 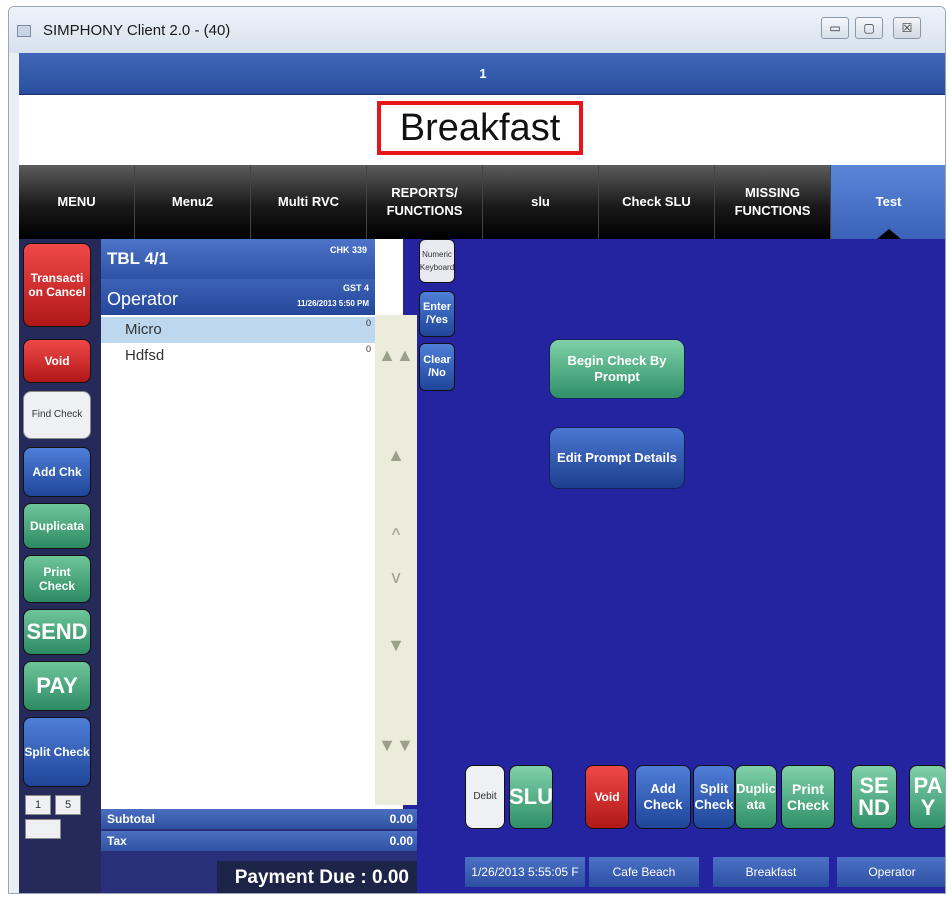 What do you see at coordinates (238, 297) in the screenshot?
I see `check-operator-header: Operator GST 4 11/26/2013 5:50 PM` at bounding box center [238, 297].